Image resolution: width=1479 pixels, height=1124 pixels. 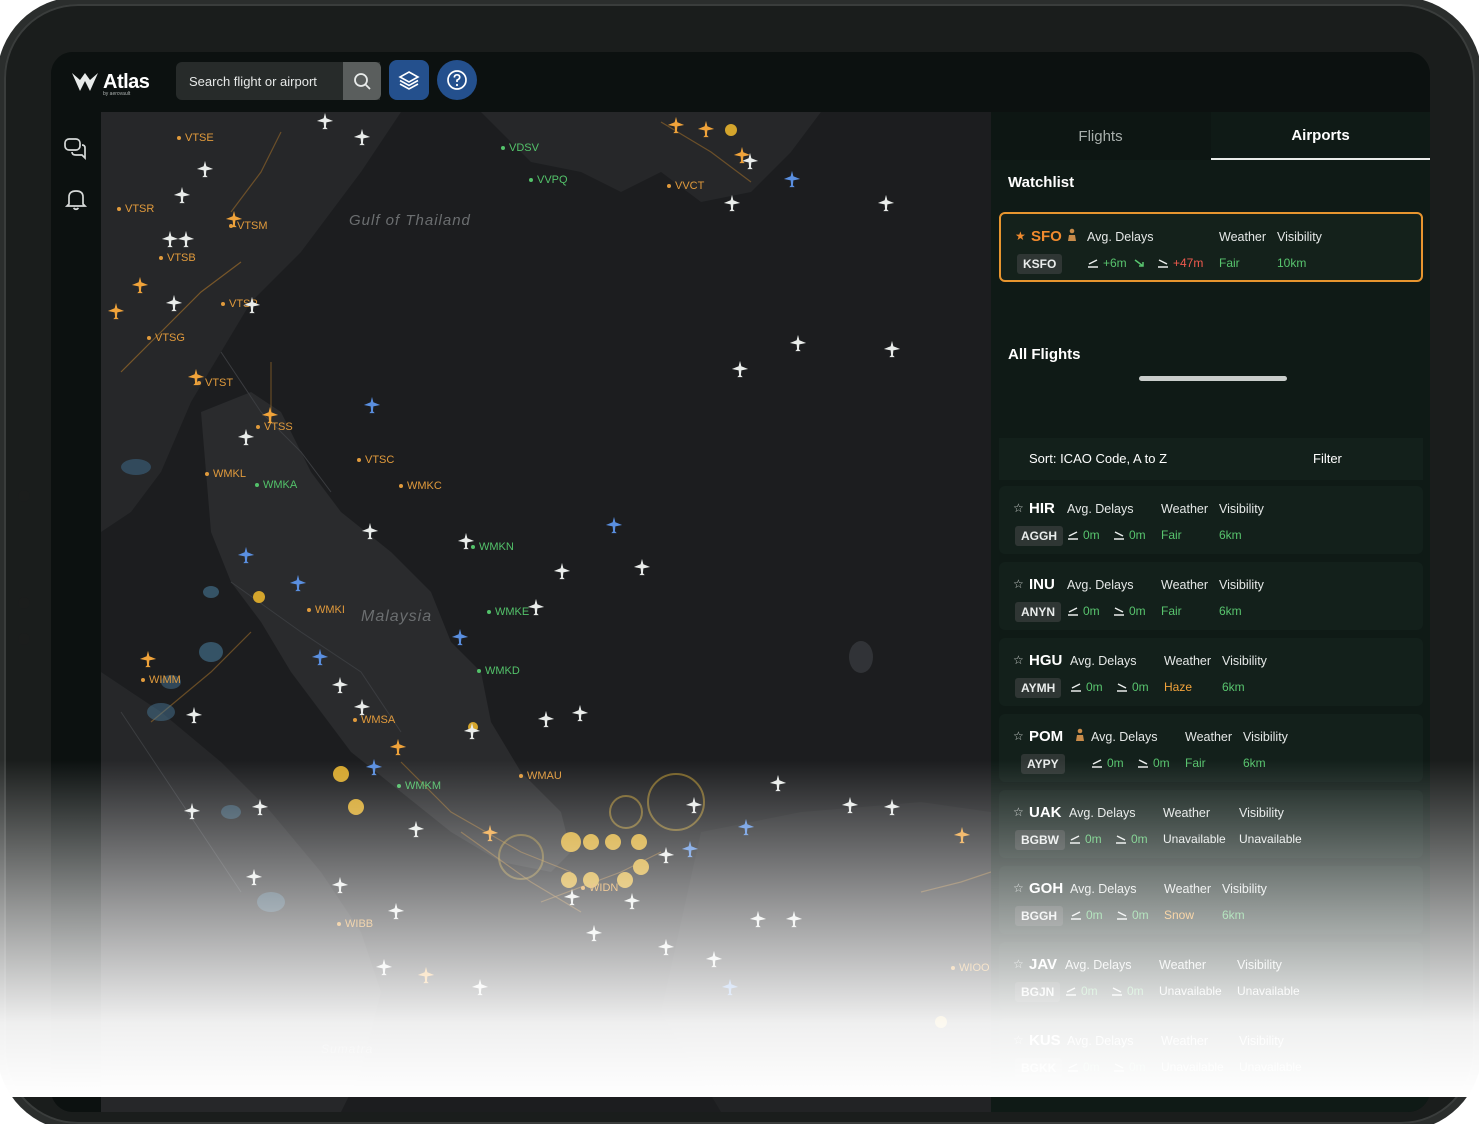 I want to click on airport-label: WIDN, so click(x=599, y=888).